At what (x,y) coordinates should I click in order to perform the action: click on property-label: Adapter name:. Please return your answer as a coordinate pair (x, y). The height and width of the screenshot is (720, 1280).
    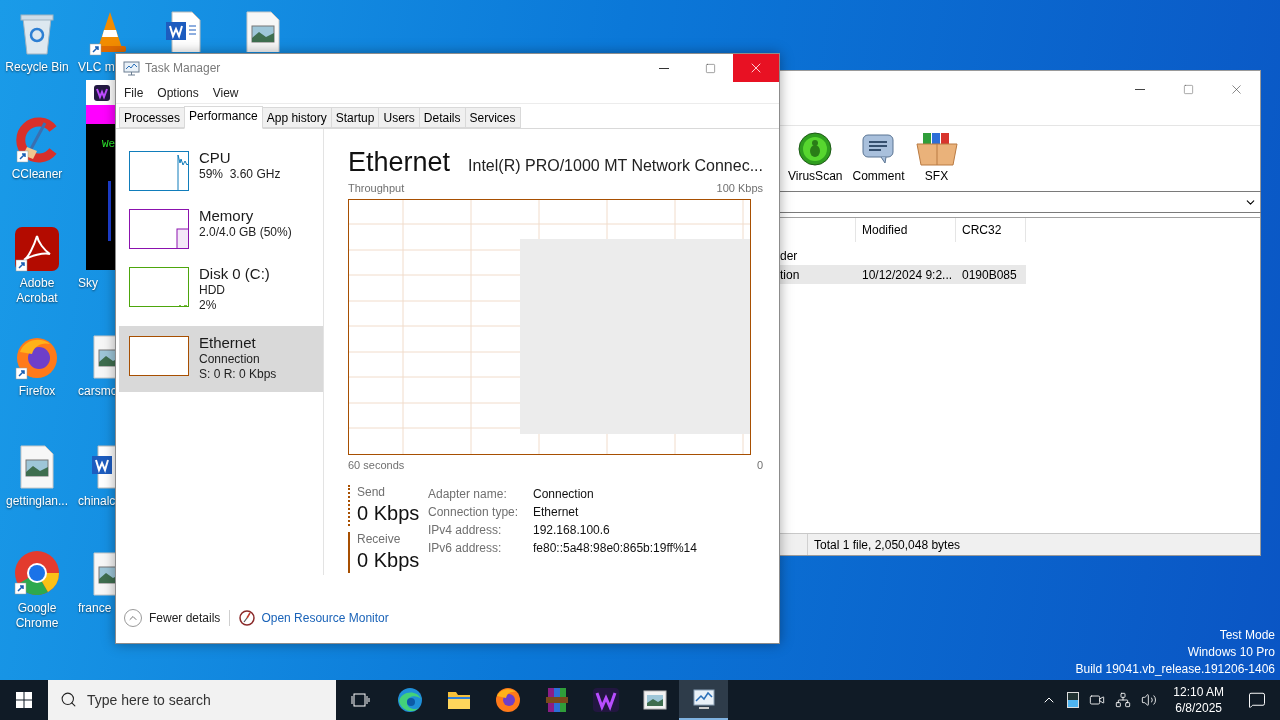
    Looking at the image, I should click on (468, 494).